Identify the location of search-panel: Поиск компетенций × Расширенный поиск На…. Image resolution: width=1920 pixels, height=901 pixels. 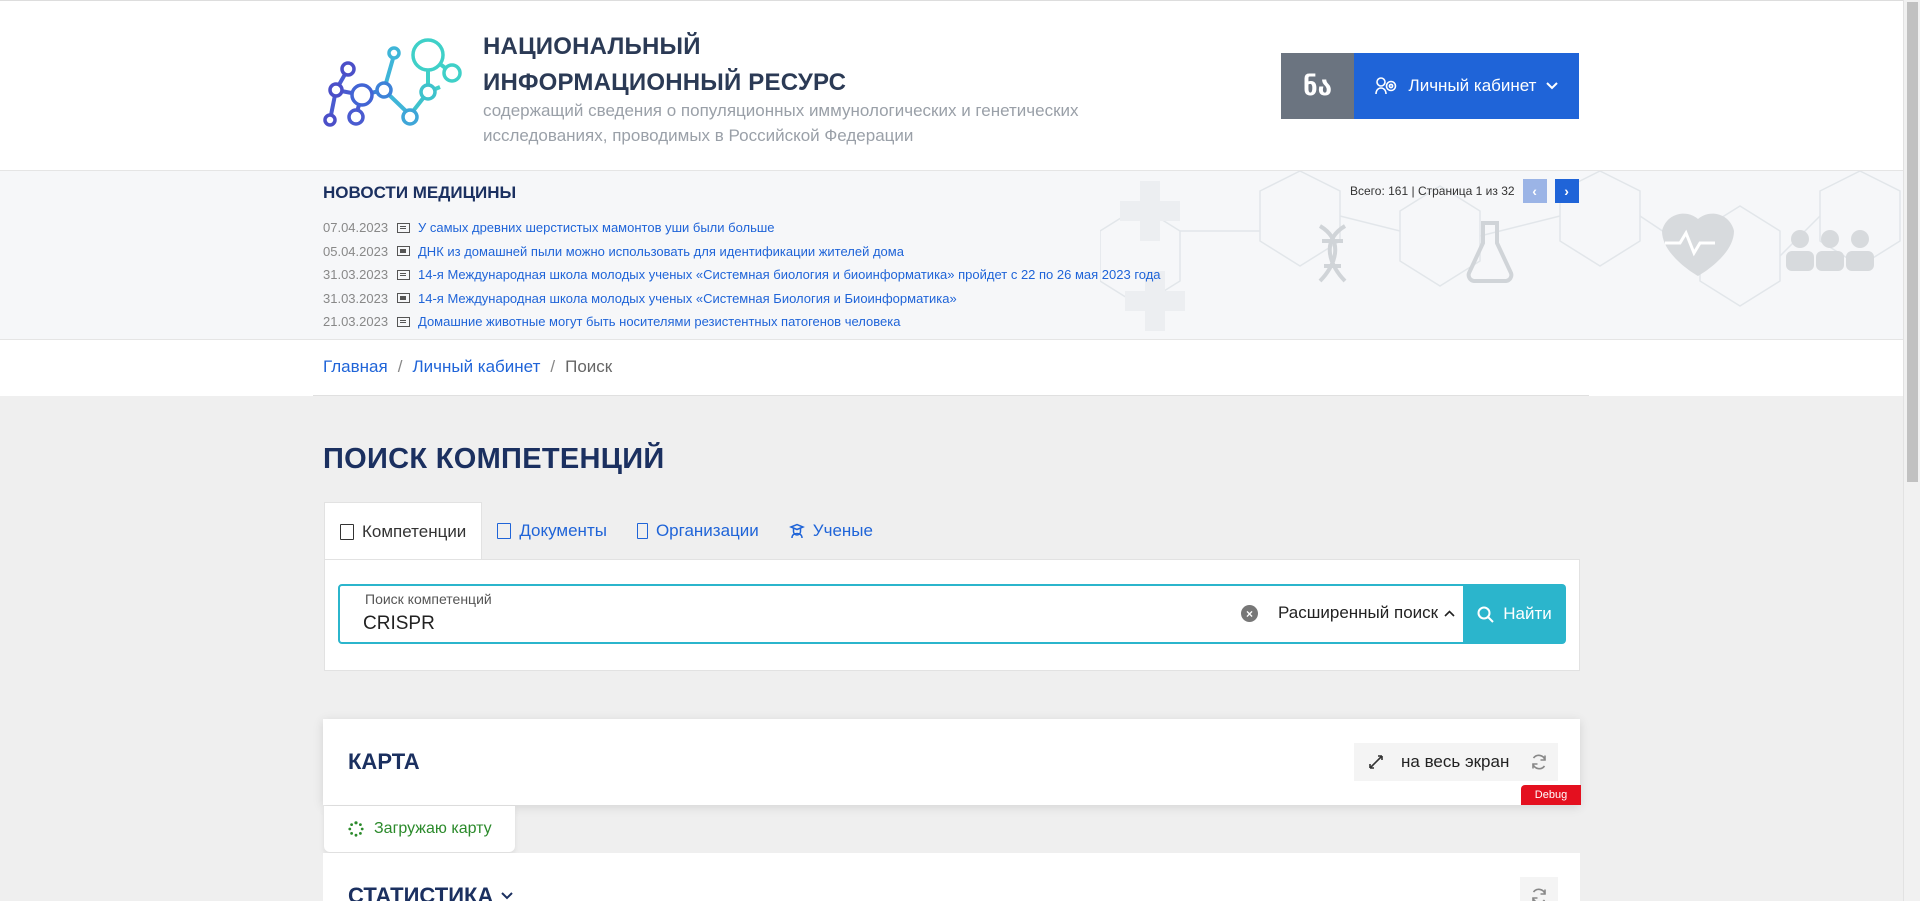
(952, 615).